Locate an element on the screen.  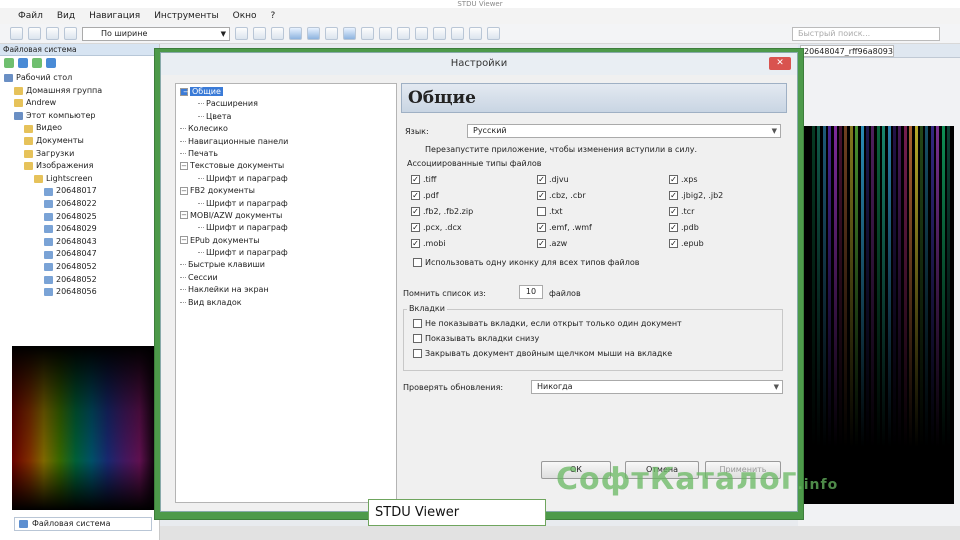
assoc-checkbox: .txt is located at coordinates (550, 211).